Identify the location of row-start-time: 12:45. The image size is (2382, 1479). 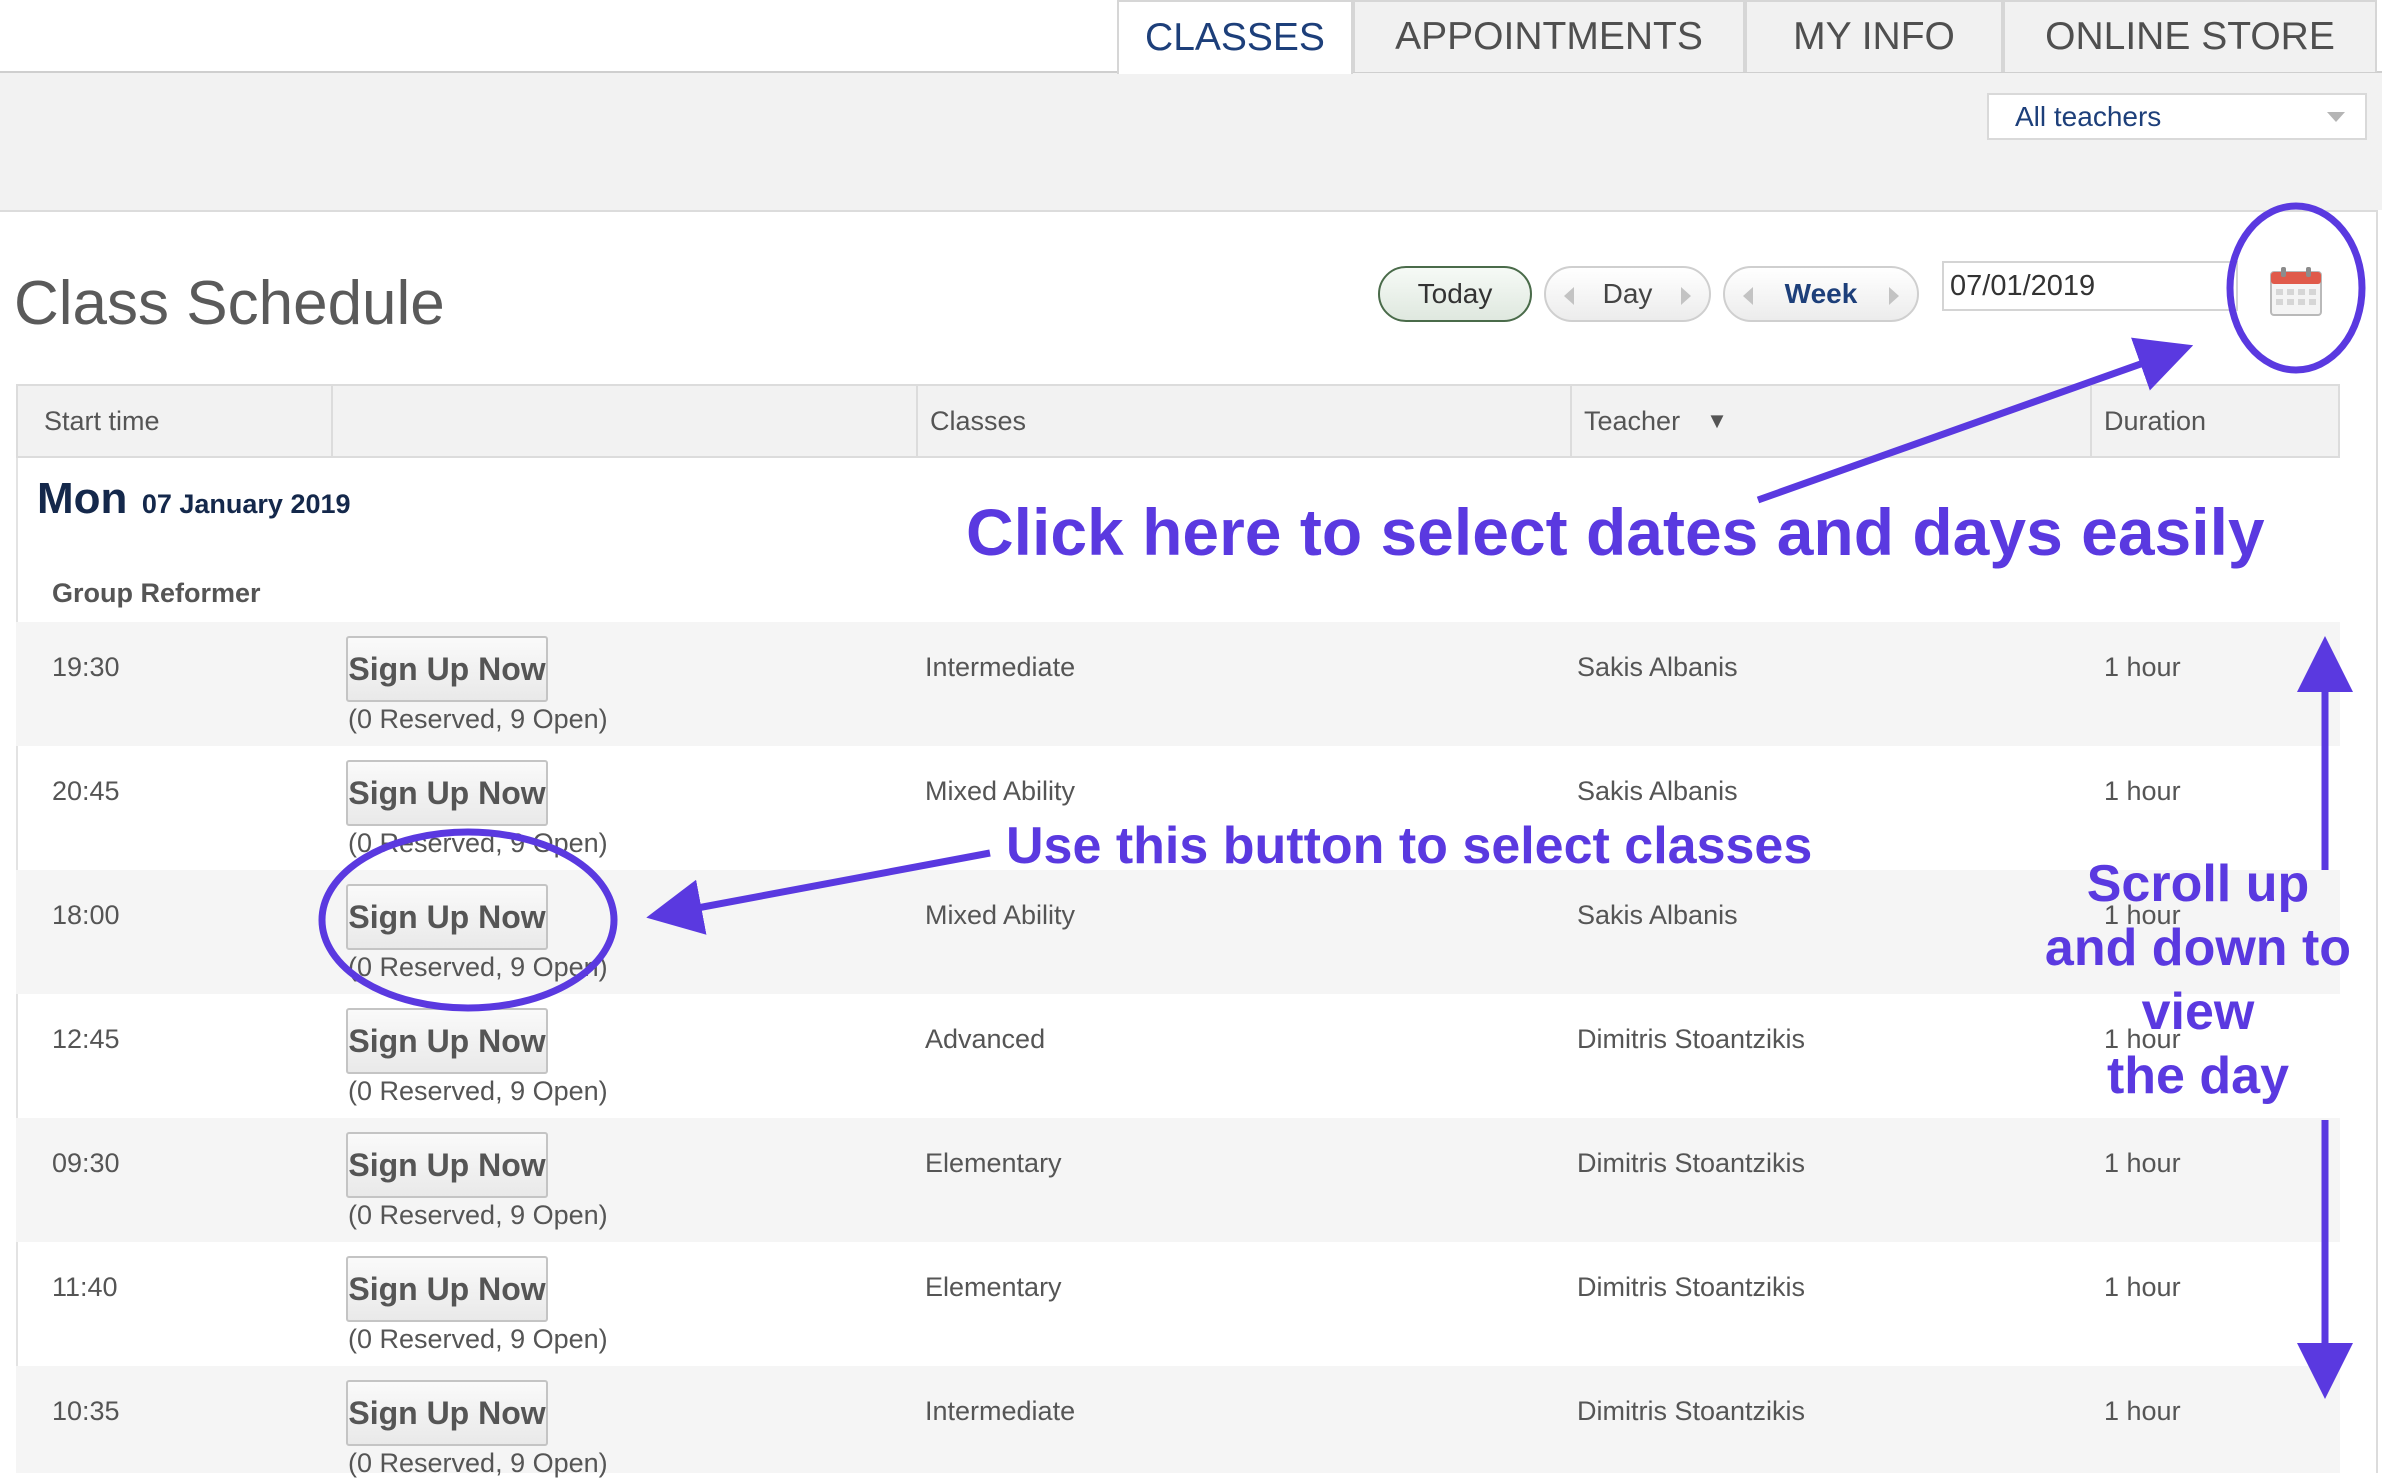
(86, 1039).